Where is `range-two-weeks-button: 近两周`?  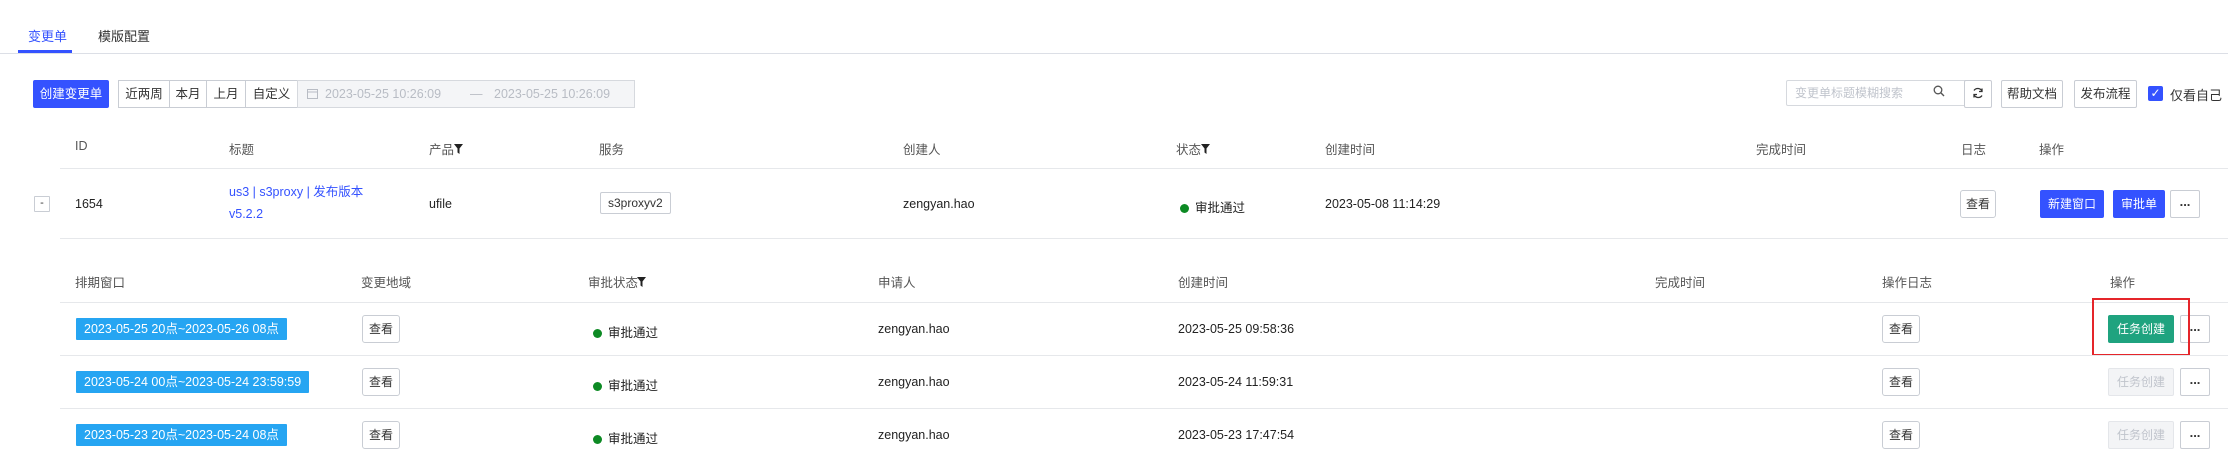
range-two-weeks-button: 近两周 is located at coordinates (144, 94).